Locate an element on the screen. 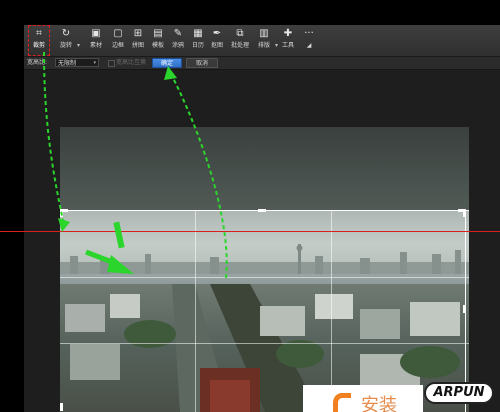 The width and height of the screenshot is (500, 412). toolbar-label: 涂鸦 is located at coordinates (177, 45).